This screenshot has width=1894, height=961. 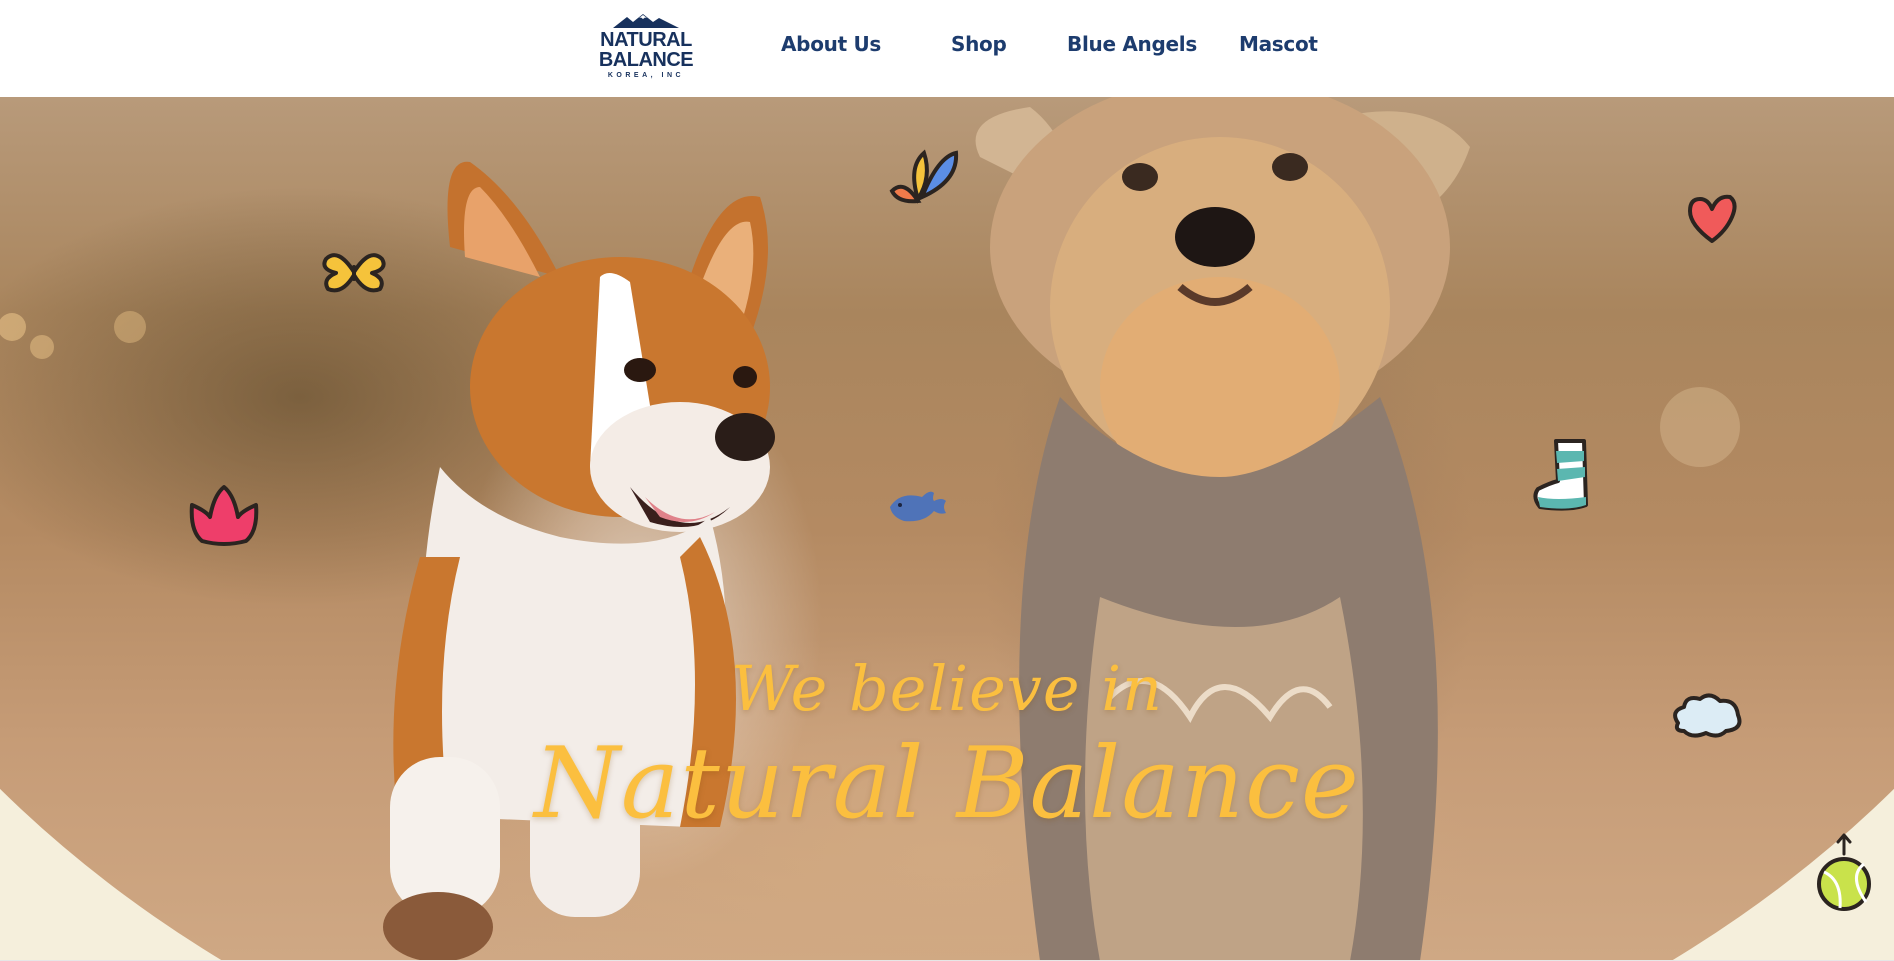 What do you see at coordinates (1278, 44) in the screenshot?
I see `nav-mascot: Mascot` at bounding box center [1278, 44].